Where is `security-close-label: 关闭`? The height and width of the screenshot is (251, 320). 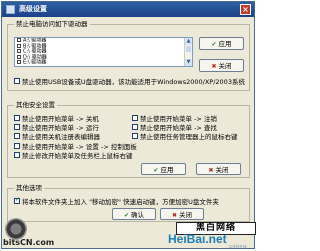 security-close-label: 关闭 is located at coordinates (222, 170).